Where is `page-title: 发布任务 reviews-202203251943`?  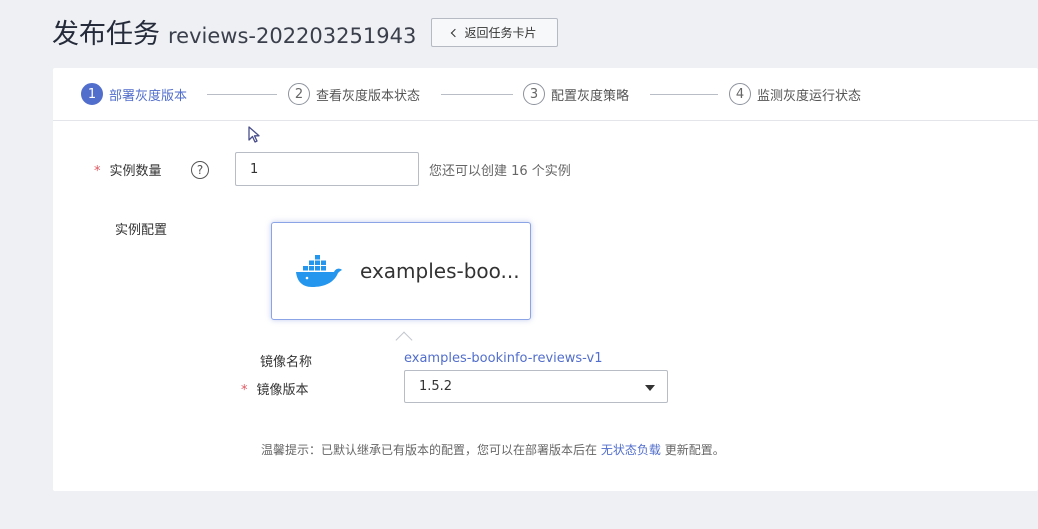
page-title: 发布任务 reviews-202203251943 is located at coordinates (234, 31).